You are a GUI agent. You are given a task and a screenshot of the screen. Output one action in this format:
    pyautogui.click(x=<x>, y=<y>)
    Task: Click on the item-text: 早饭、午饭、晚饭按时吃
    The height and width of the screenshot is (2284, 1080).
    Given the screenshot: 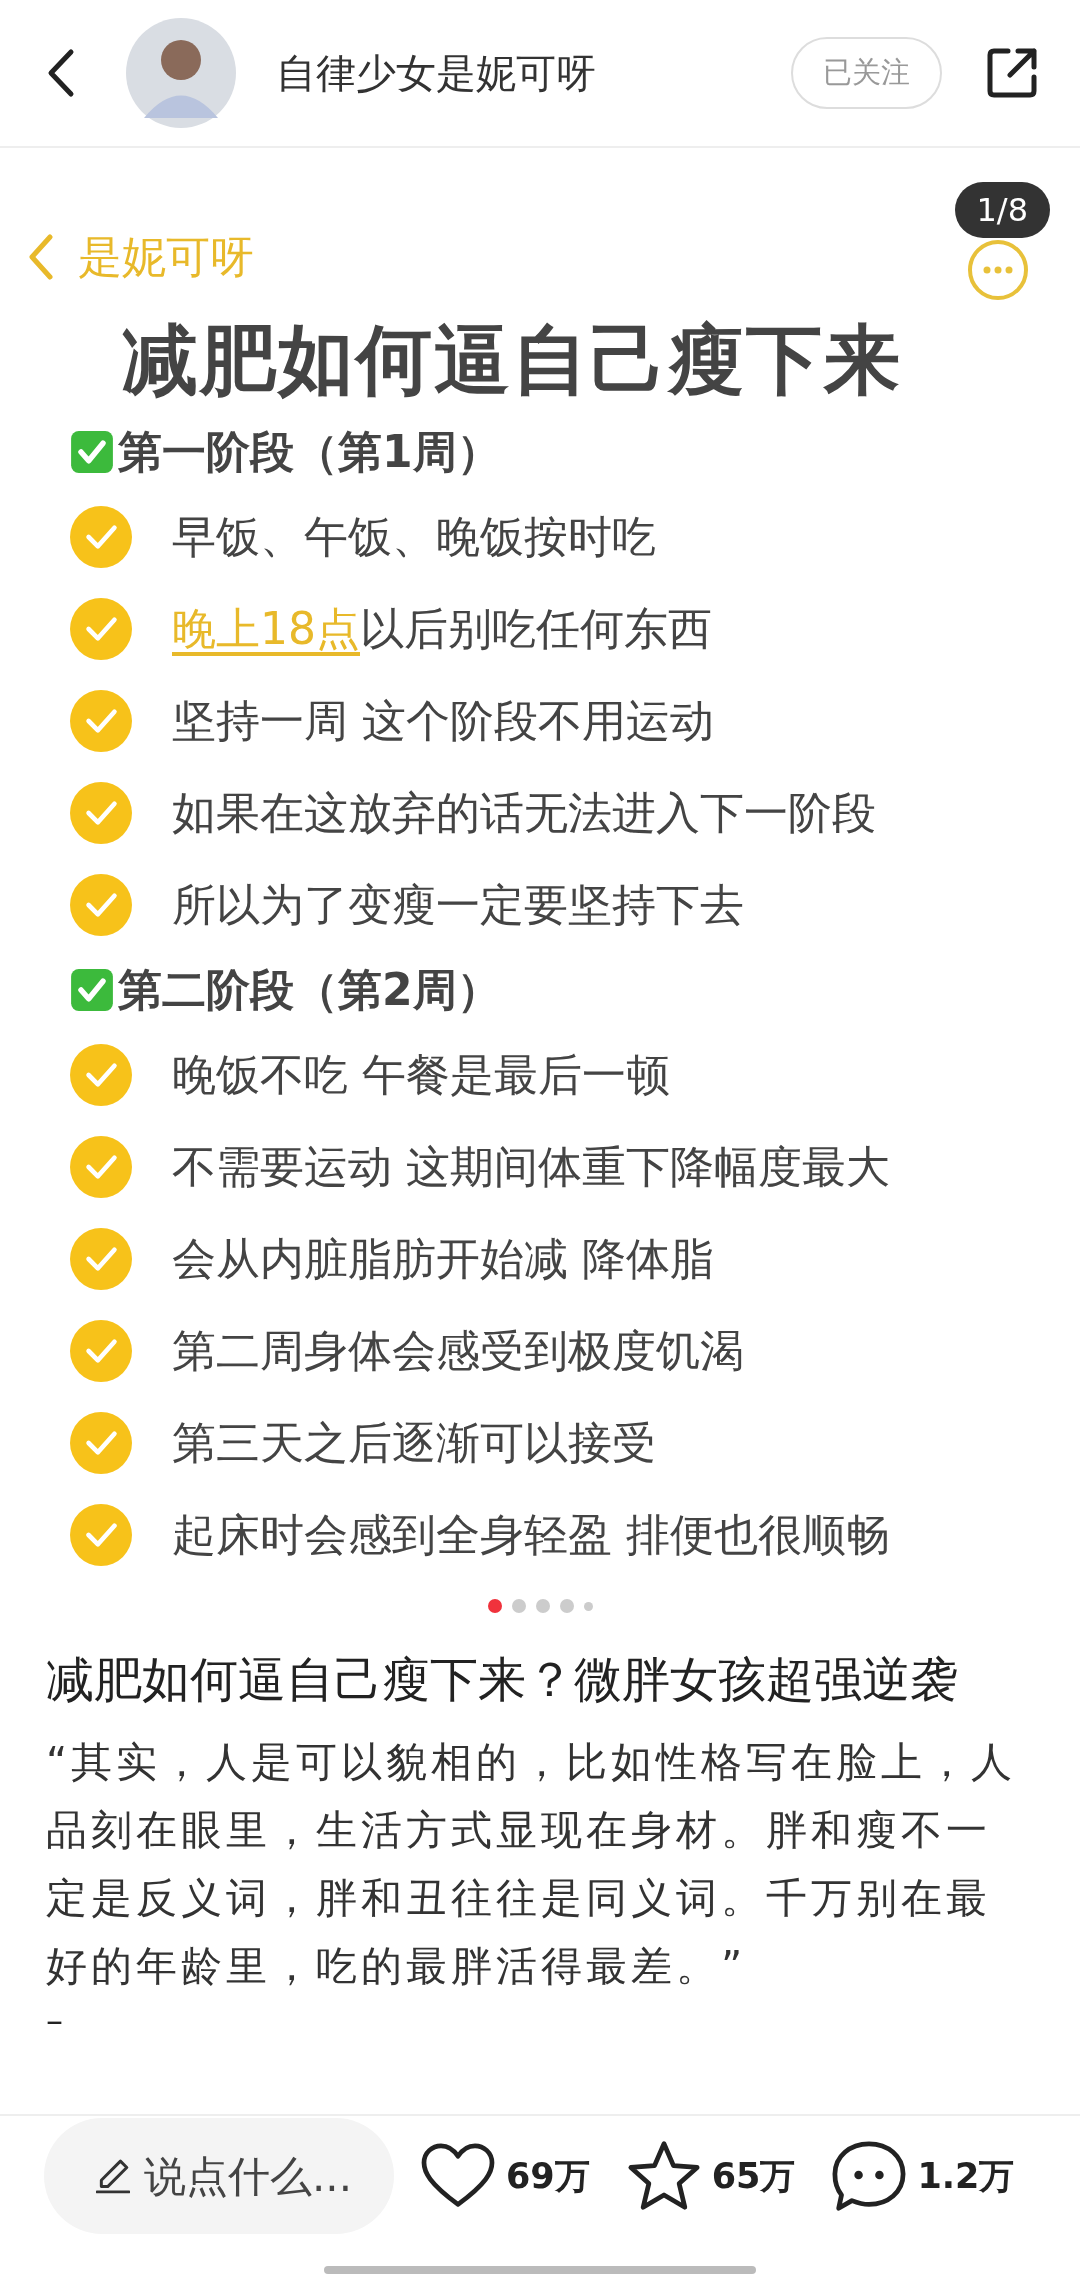 What is the action you would take?
    pyautogui.click(x=414, y=536)
    